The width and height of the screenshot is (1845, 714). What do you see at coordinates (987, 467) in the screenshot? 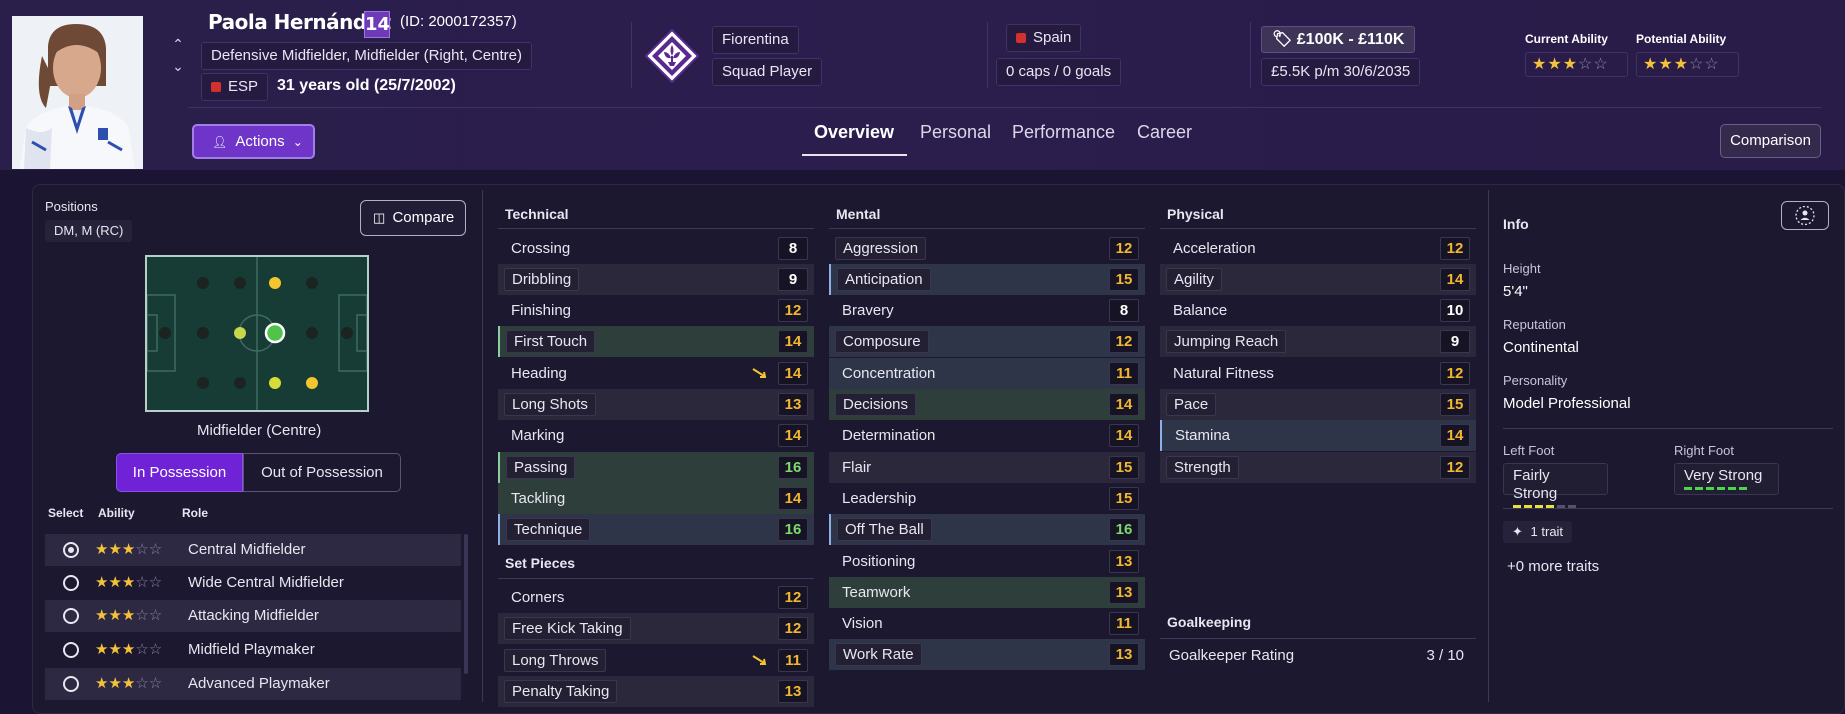
I see `attr-row: Flair 15` at bounding box center [987, 467].